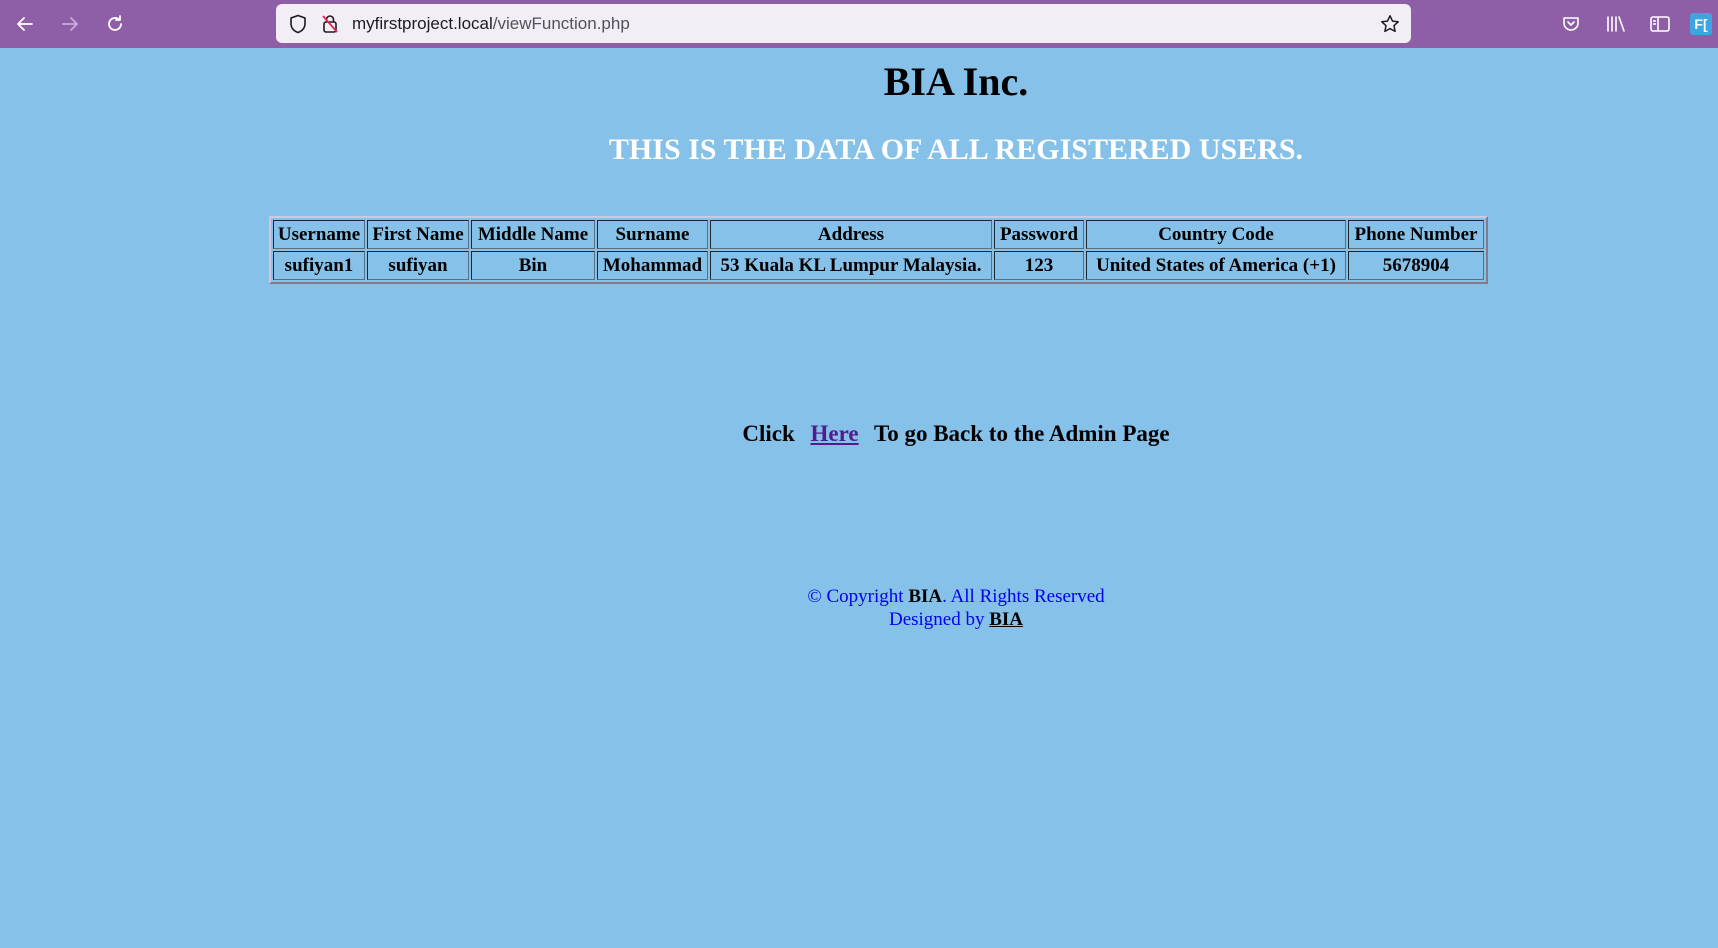 Image resolution: width=1718 pixels, height=948 pixels. Describe the element at coordinates (418, 234) in the screenshot. I see `col-first-name-header: First Name` at that location.